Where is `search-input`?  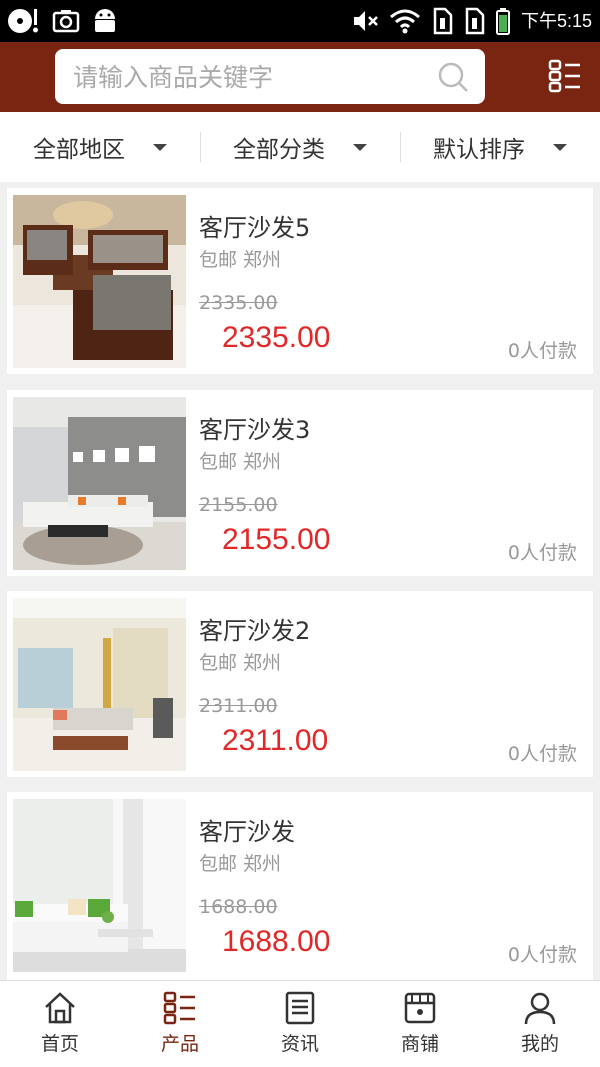
search-input is located at coordinates (248, 77).